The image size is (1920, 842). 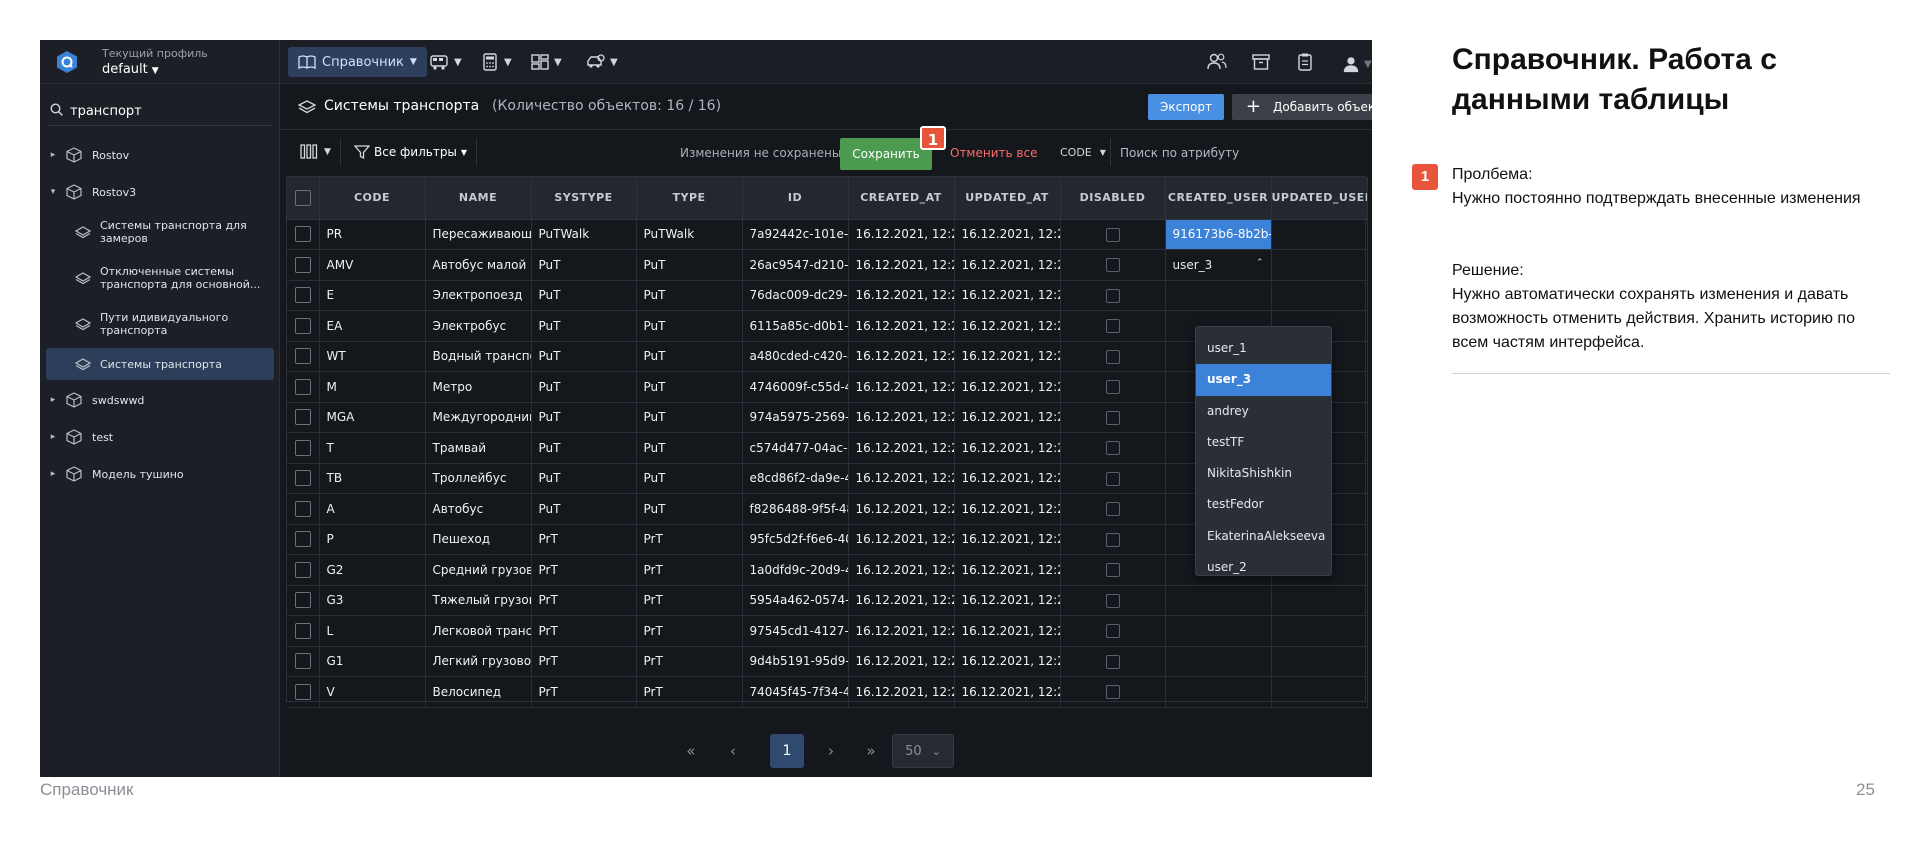 What do you see at coordinates (410, 152) in the screenshot?
I see `all-filters-button: Все фильтры ▼` at bounding box center [410, 152].